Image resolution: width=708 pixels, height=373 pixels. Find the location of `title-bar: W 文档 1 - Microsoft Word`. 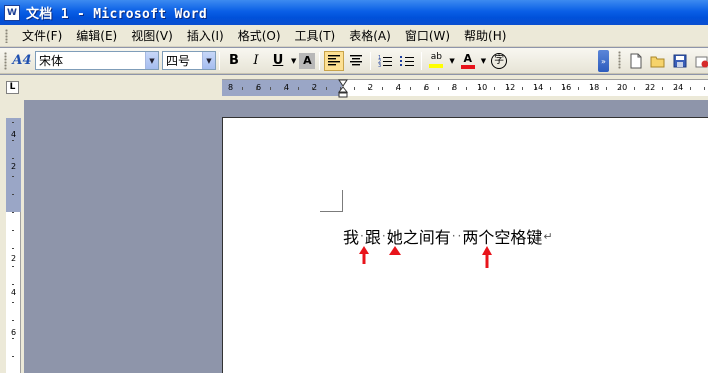

title-bar: W 文档 1 - Microsoft Word is located at coordinates (354, 12).